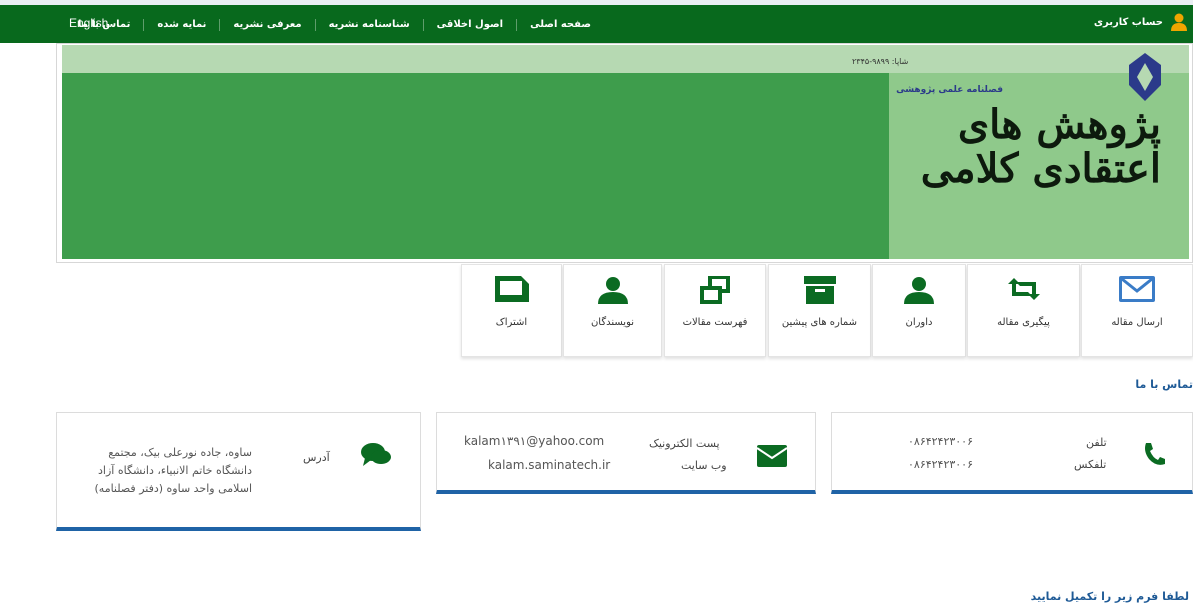 Image resolution: width=1193 pixels, height=607 pixels. I want to click on form-note: لطفا فرم زیر را تکمیل نمایید, so click(1109, 596).